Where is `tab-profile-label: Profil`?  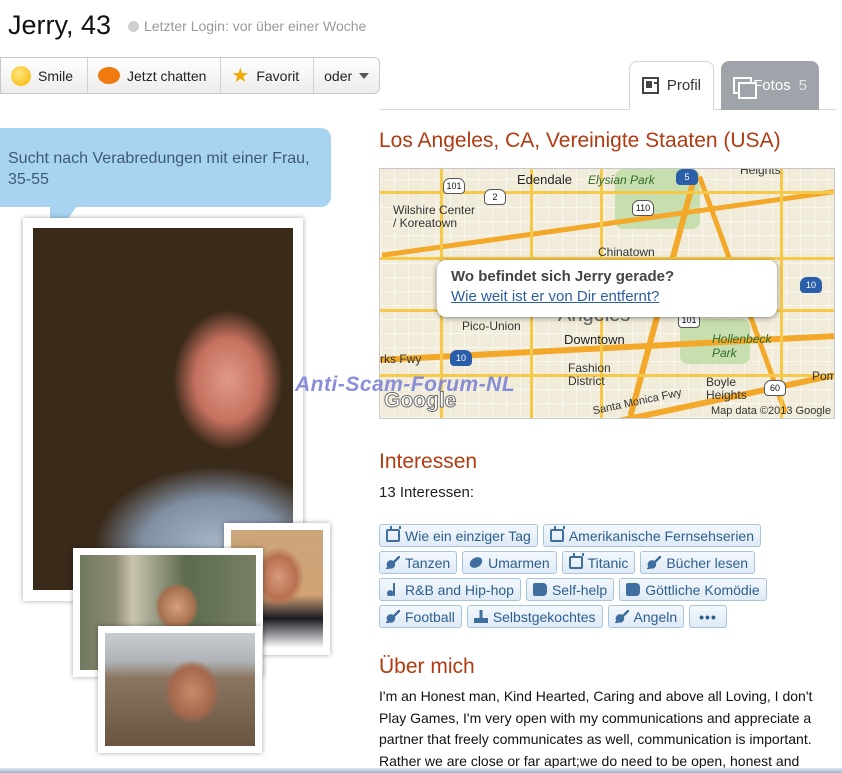 tab-profile-label: Profil is located at coordinates (683, 85).